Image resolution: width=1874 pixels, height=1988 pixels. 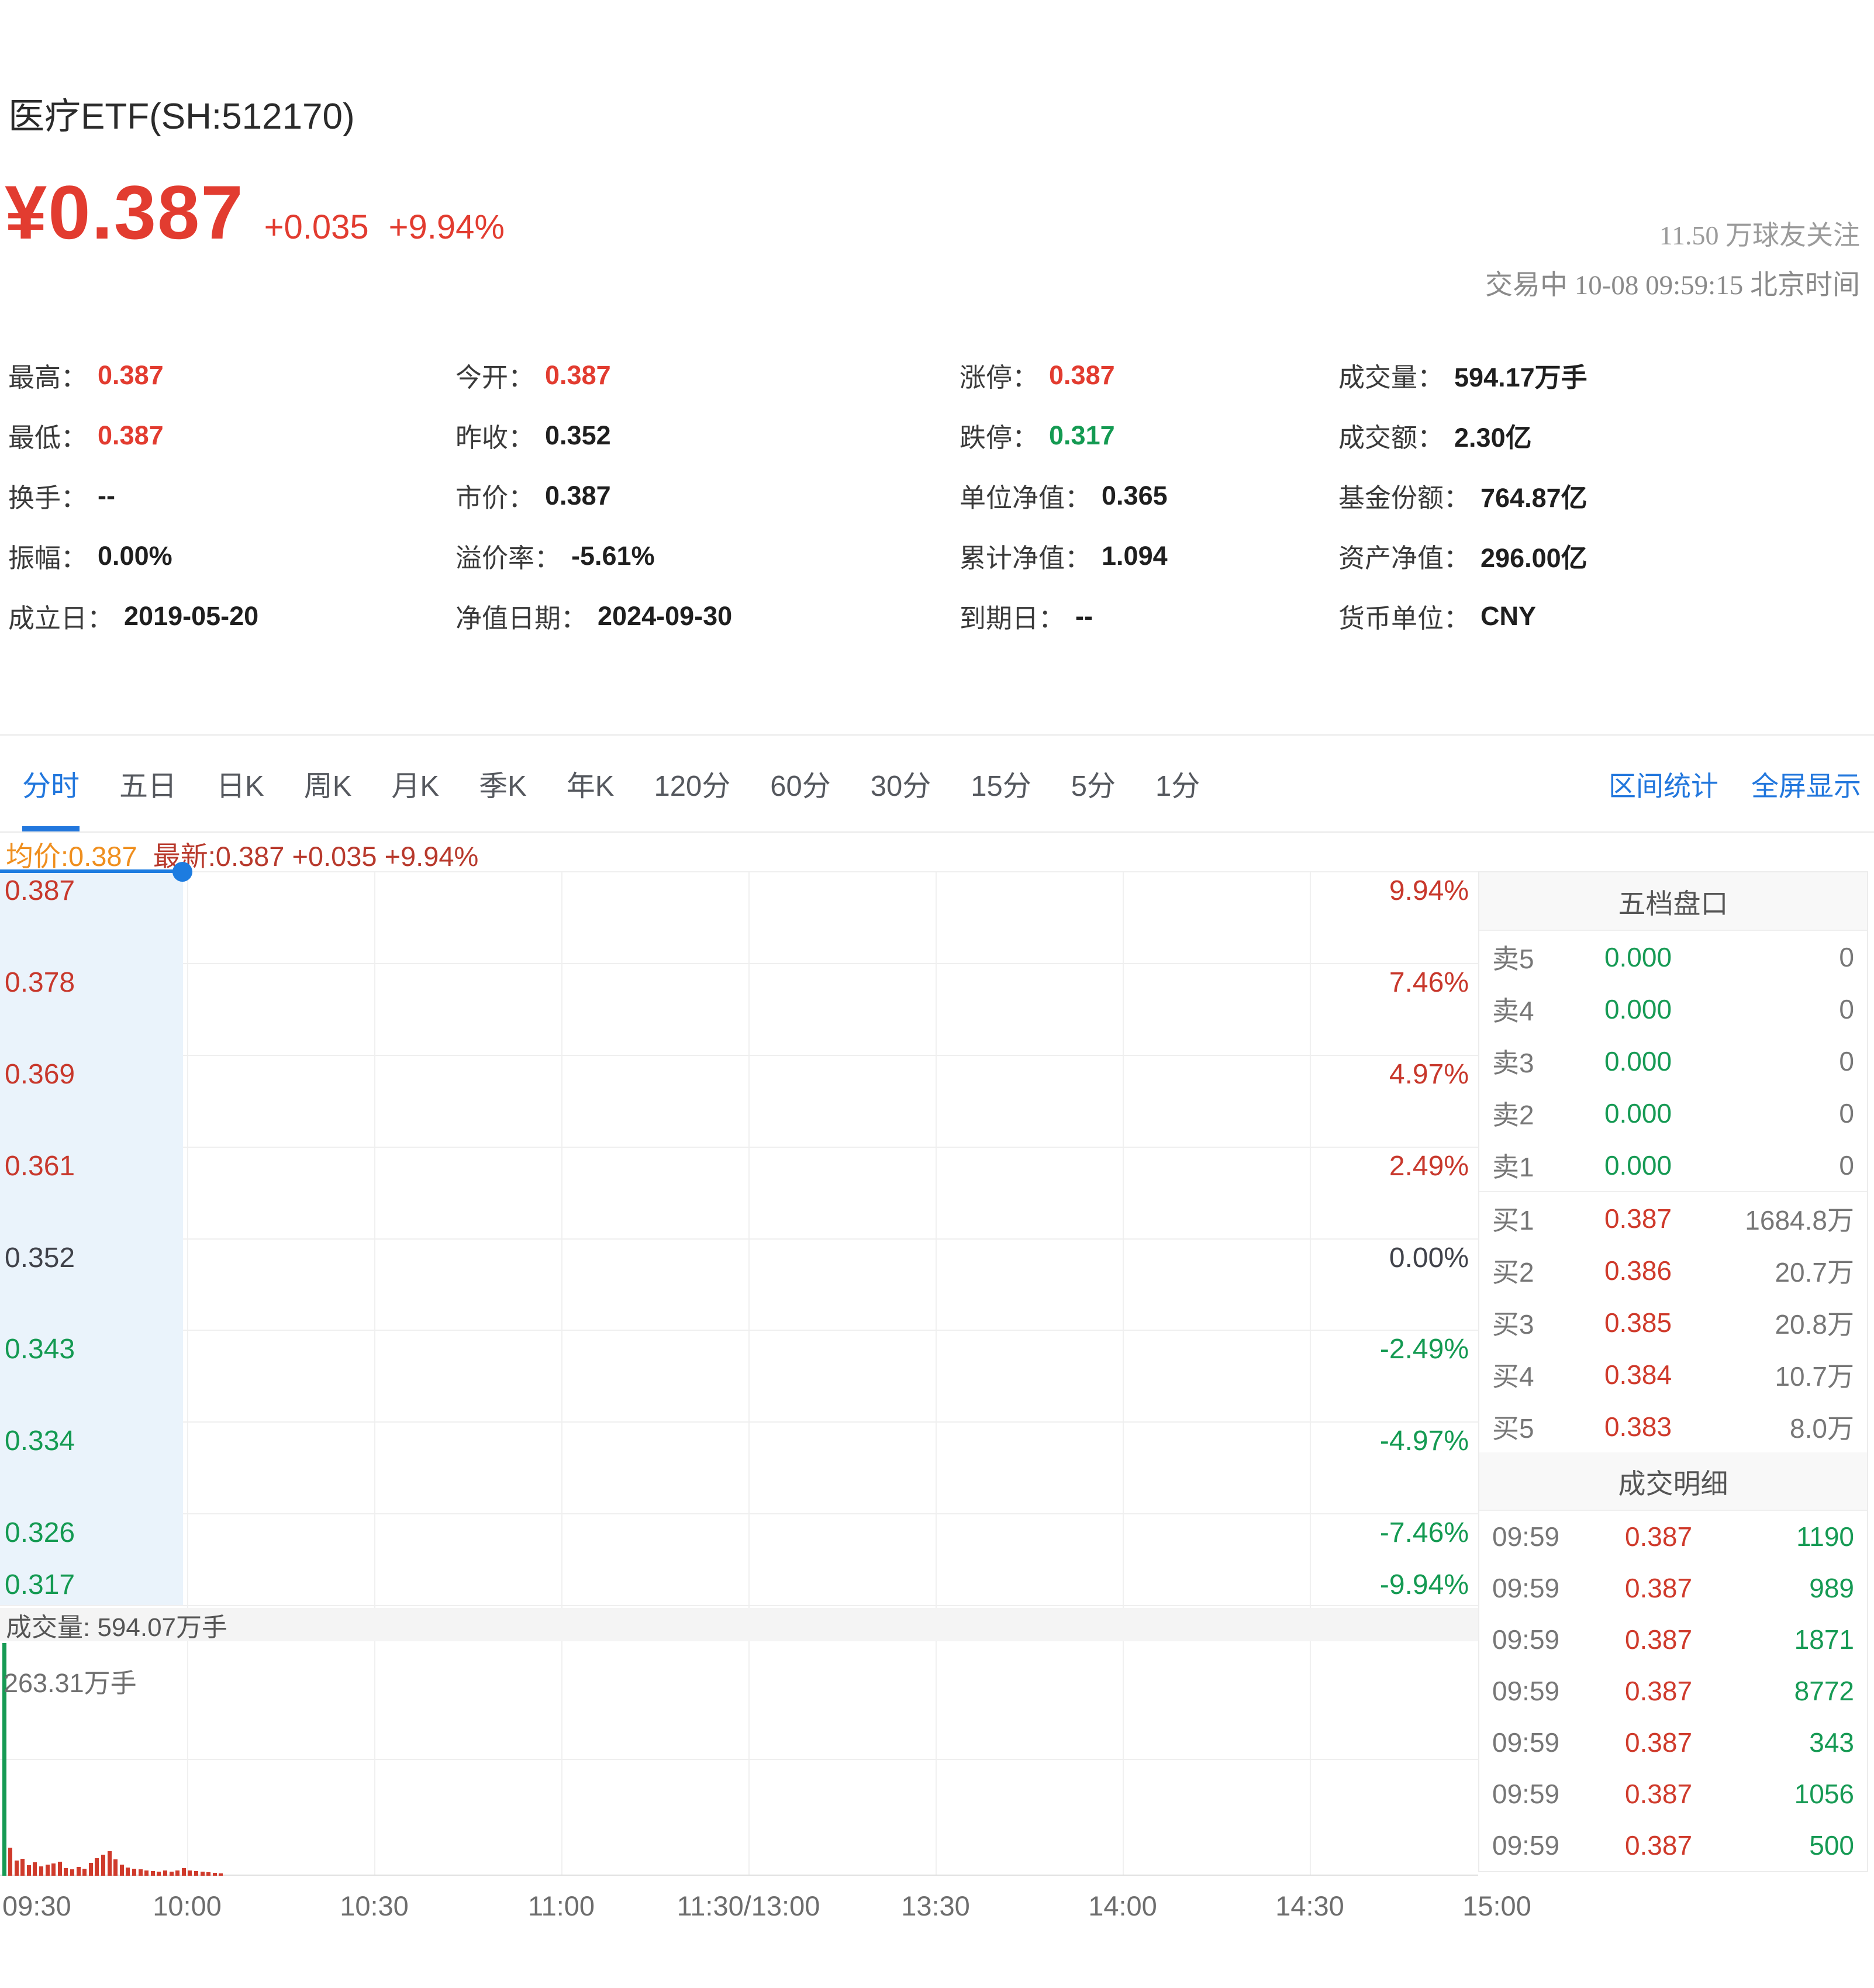 What do you see at coordinates (71, 1683) in the screenshot?
I see `volume-axis-max-label: 263.31万手` at bounding box center [71, 1683].